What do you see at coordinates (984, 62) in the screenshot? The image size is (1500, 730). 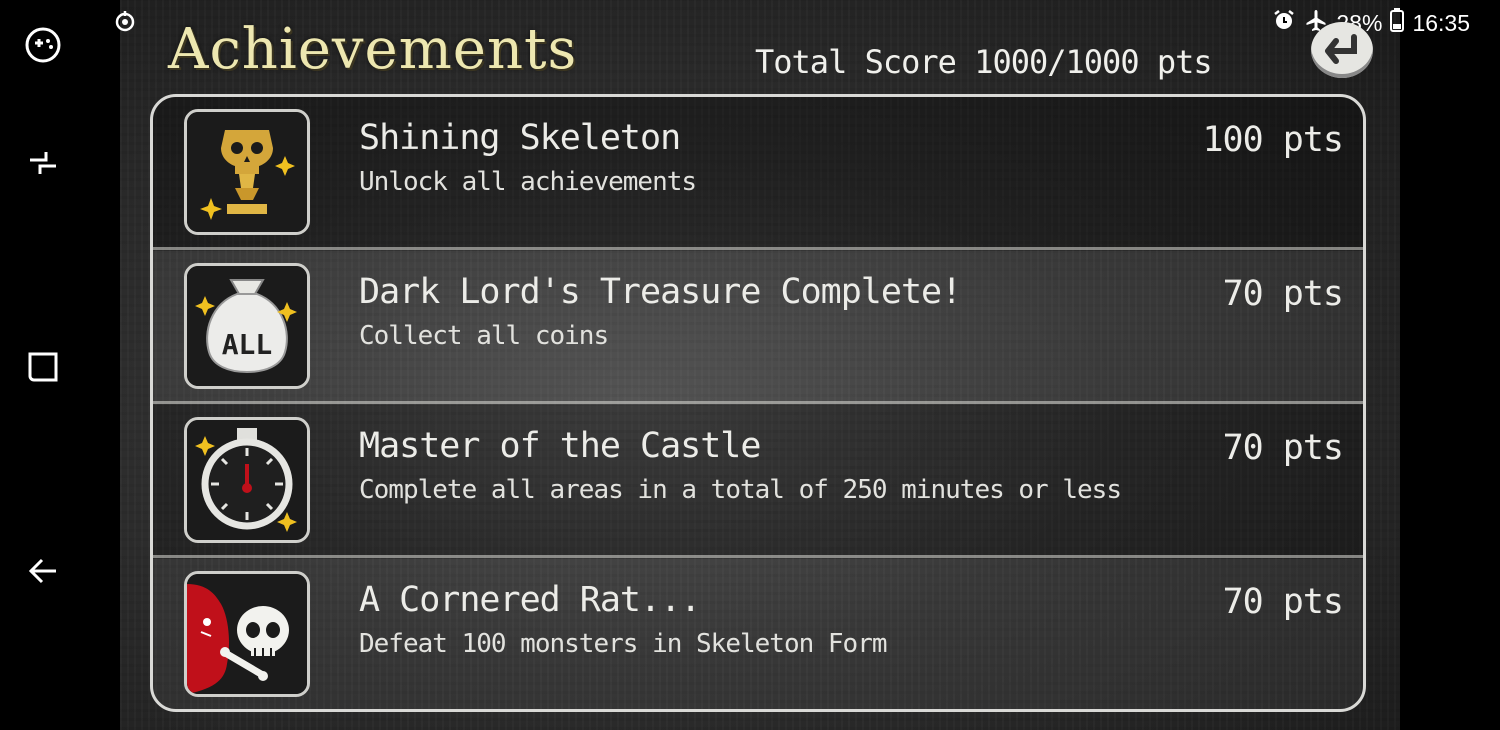 I see `total-score: Total Score 1000/1000 pts` at bounding box center [984, 62].